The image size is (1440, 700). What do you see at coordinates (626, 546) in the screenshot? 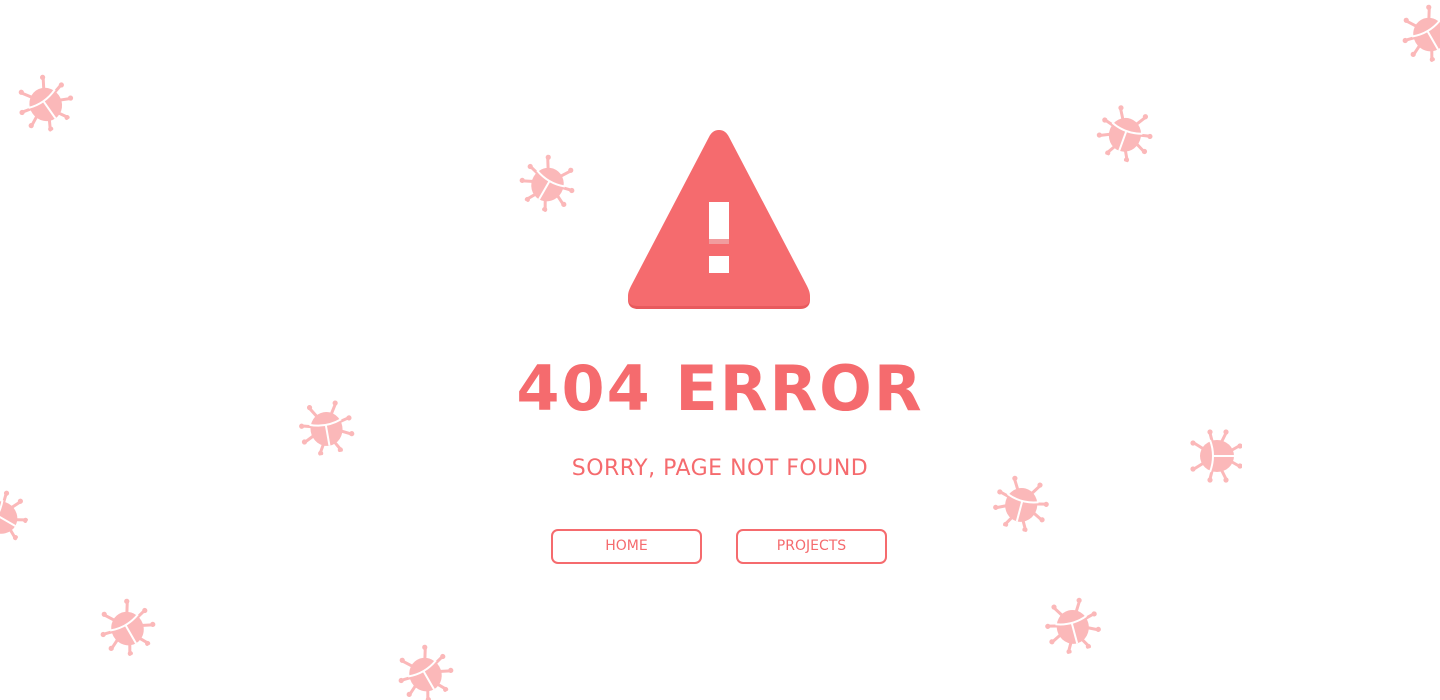
I see `home-button: HOME` at bounding box center [626, 546].